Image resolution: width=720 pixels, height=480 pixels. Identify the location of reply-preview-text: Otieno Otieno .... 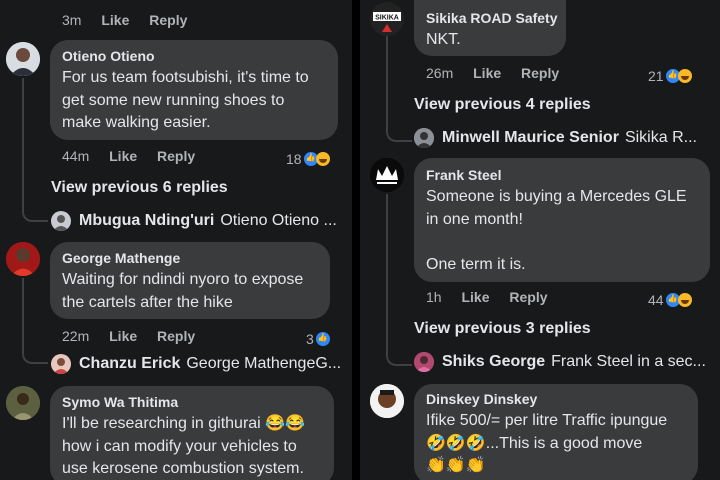
(278, 220).